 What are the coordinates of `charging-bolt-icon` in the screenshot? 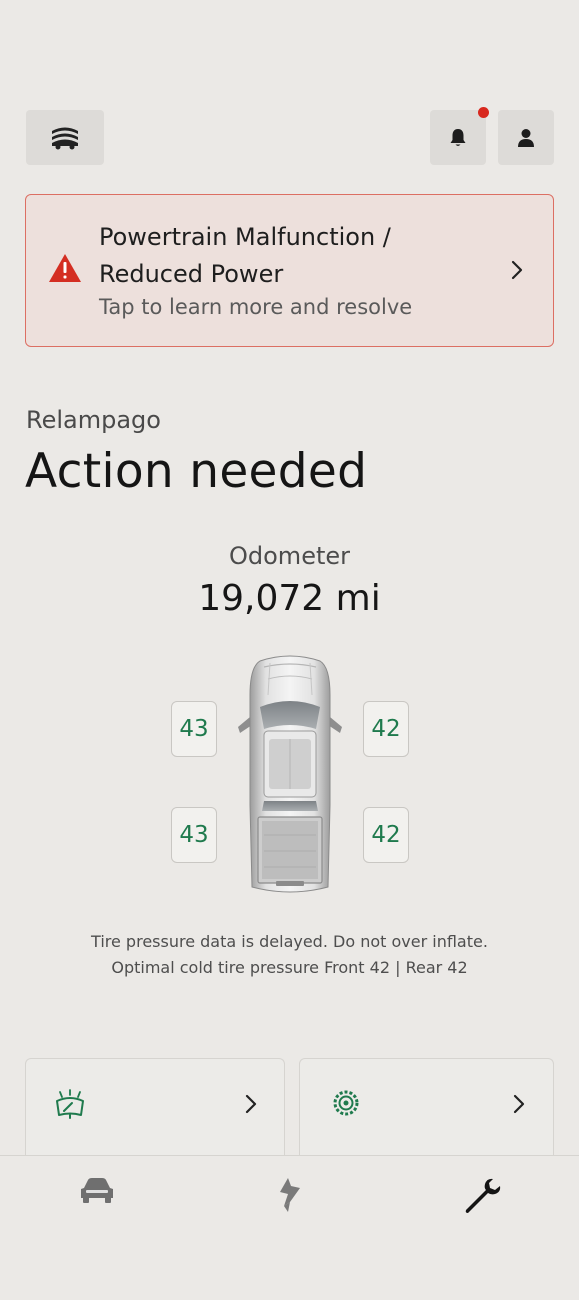 It's located at (290, 1195).